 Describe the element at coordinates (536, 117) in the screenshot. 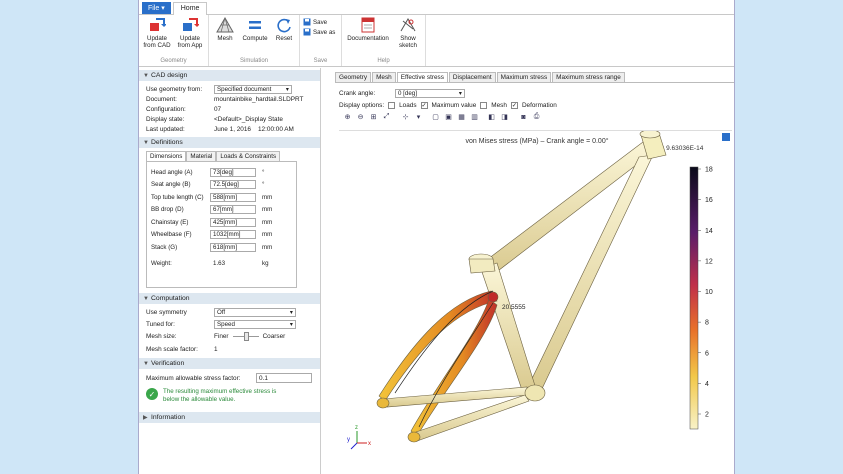

I see `print-icon: ⎙` at that location.